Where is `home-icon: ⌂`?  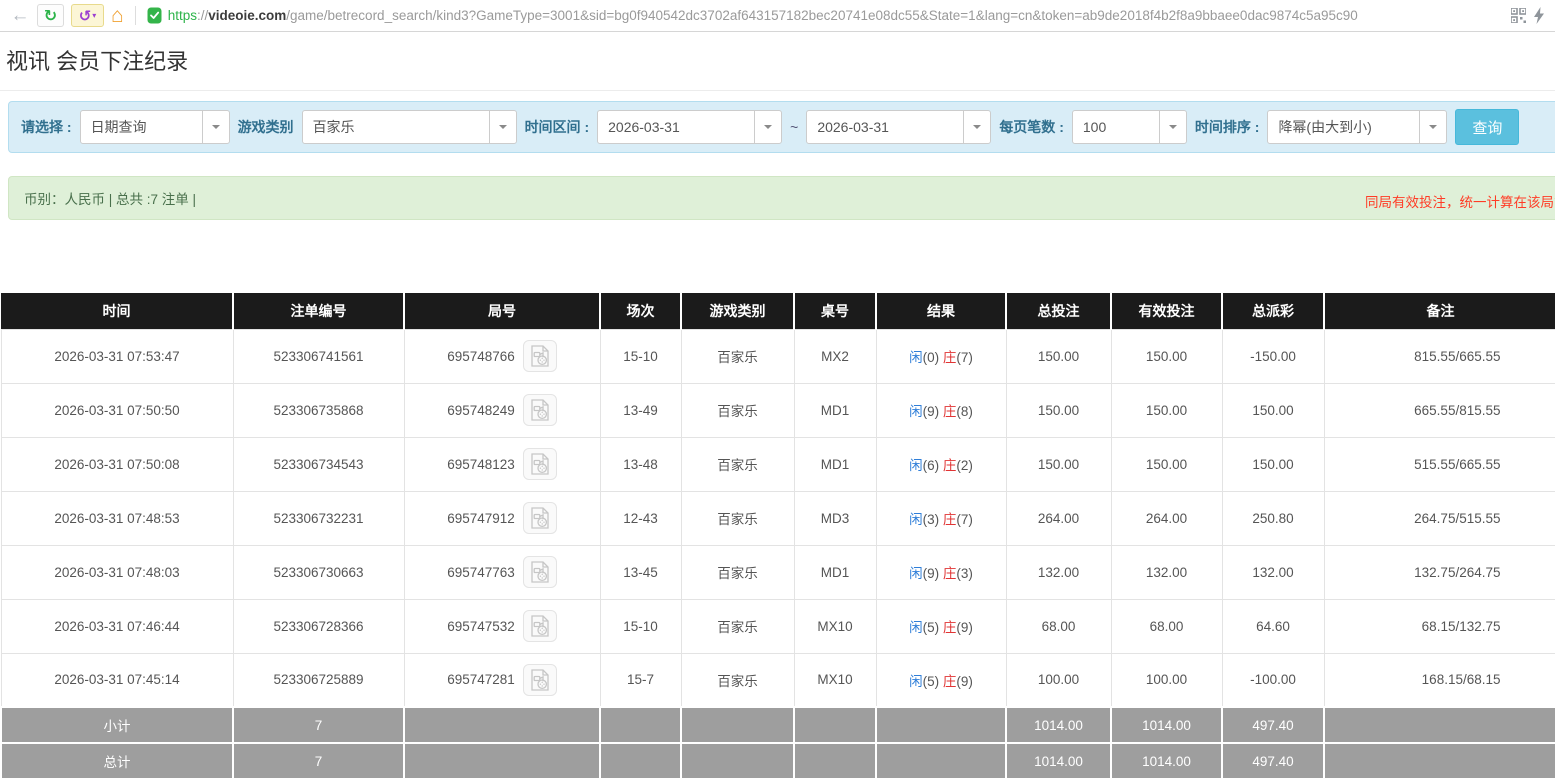 home-icon: ⌂ is located at coordinates (117, 16).